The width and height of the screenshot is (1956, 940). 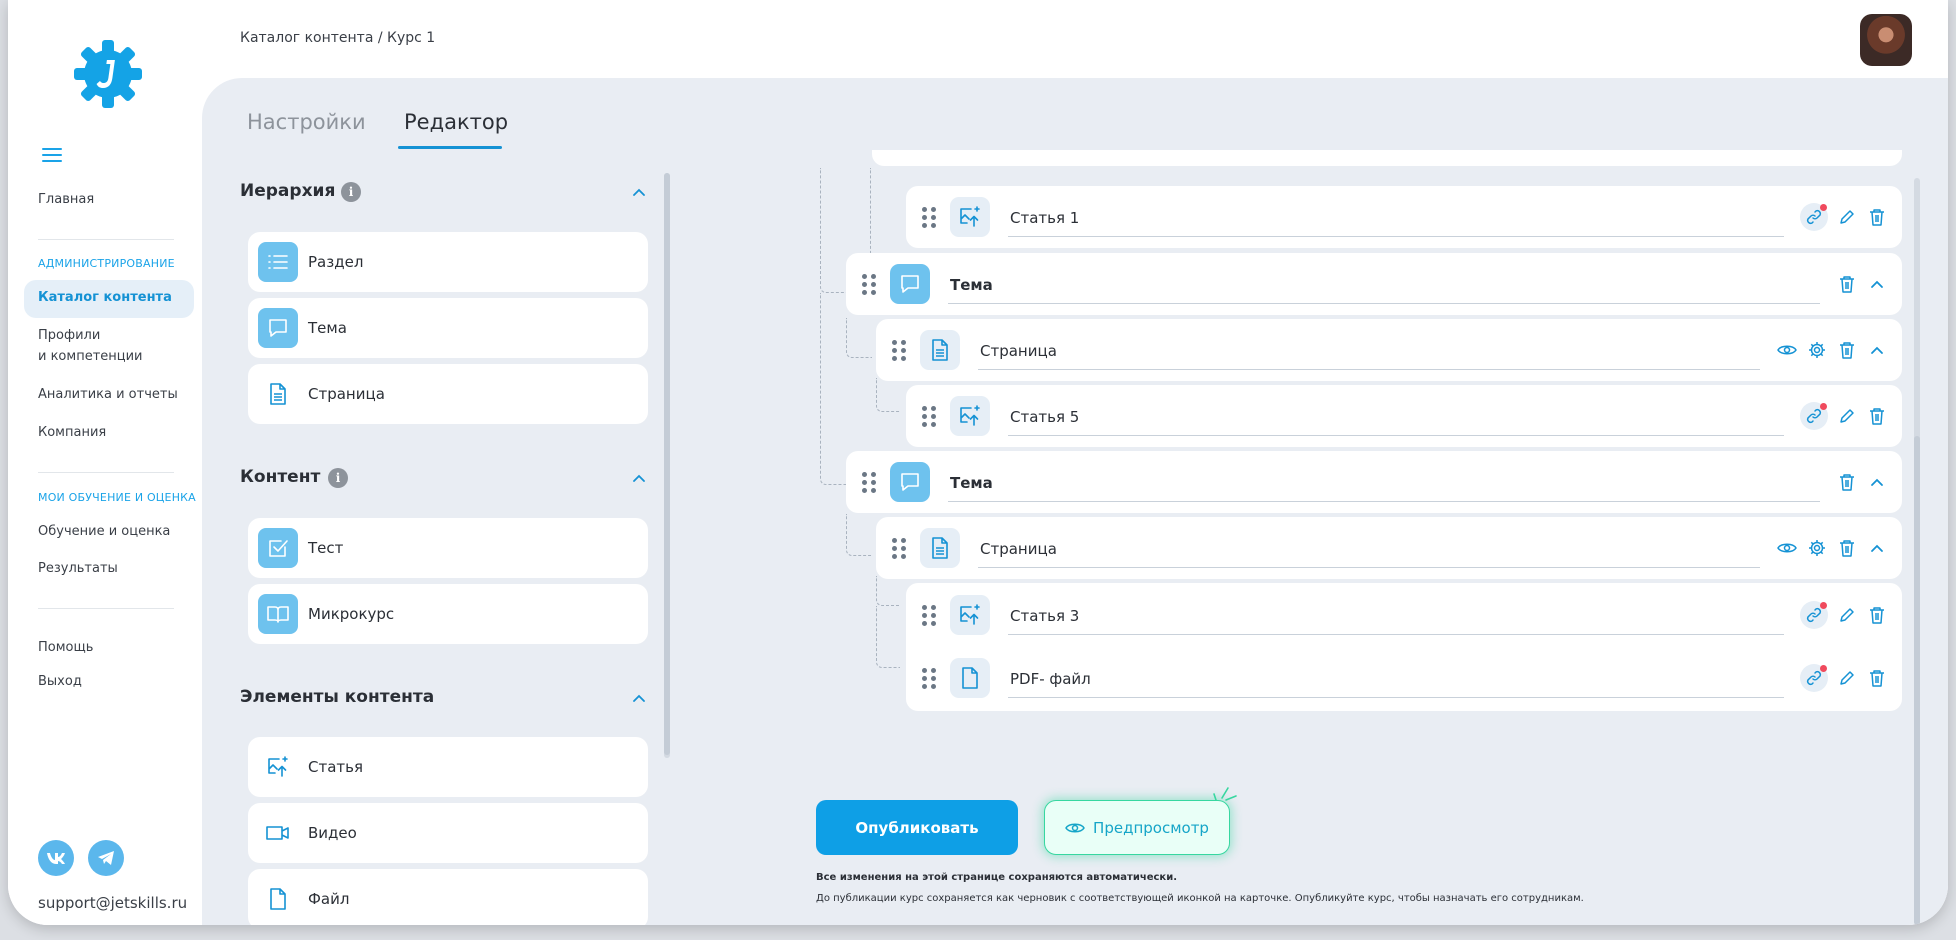 What do you see at coordinates (106, 239) in the screenshot?
I see `divider` at bounding box center [106, 239].